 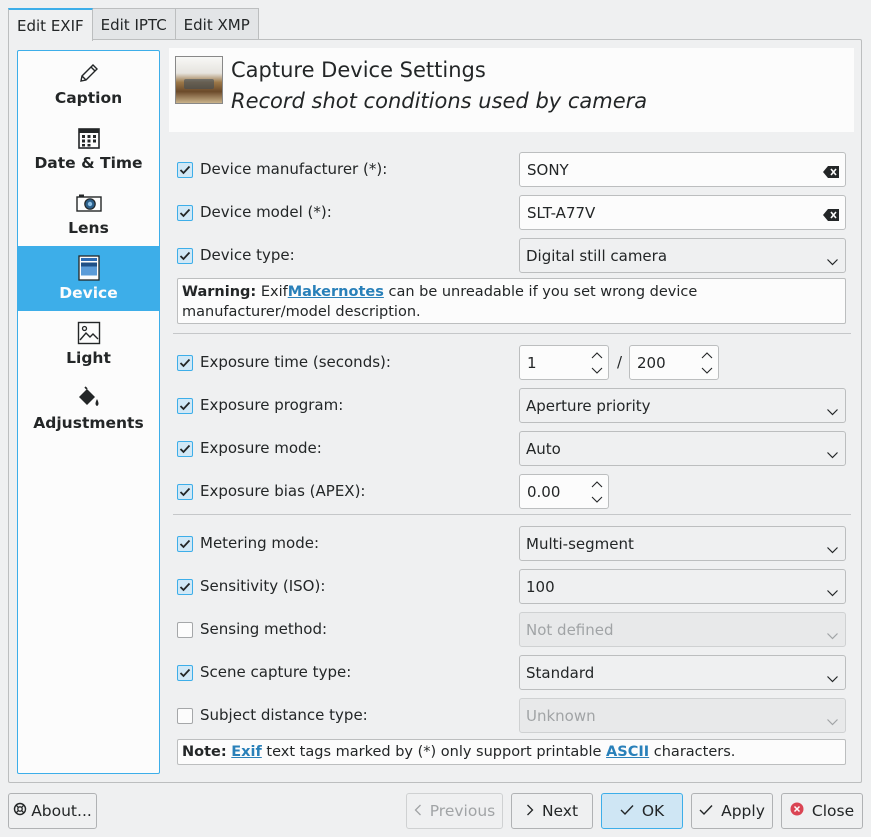 I want to click on ascii-link: ASCII, so click(x=627, y=752).